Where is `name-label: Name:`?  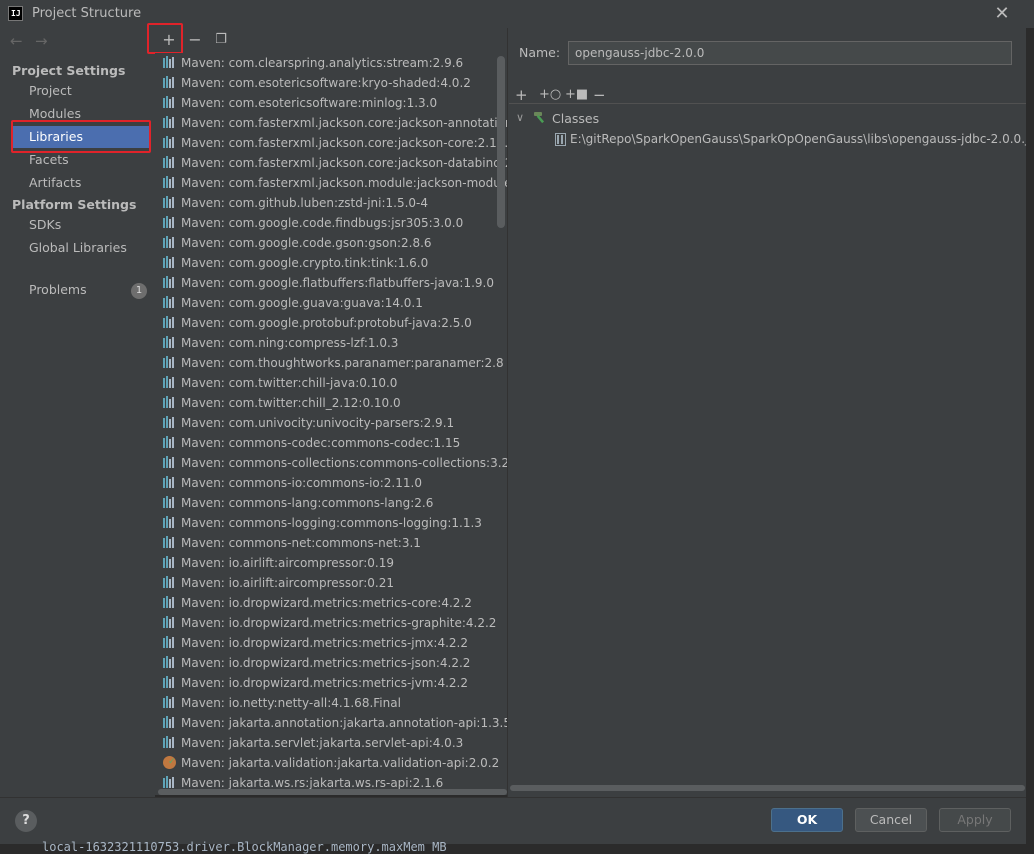 name-label: Name: is located at coordinates (540, 52).